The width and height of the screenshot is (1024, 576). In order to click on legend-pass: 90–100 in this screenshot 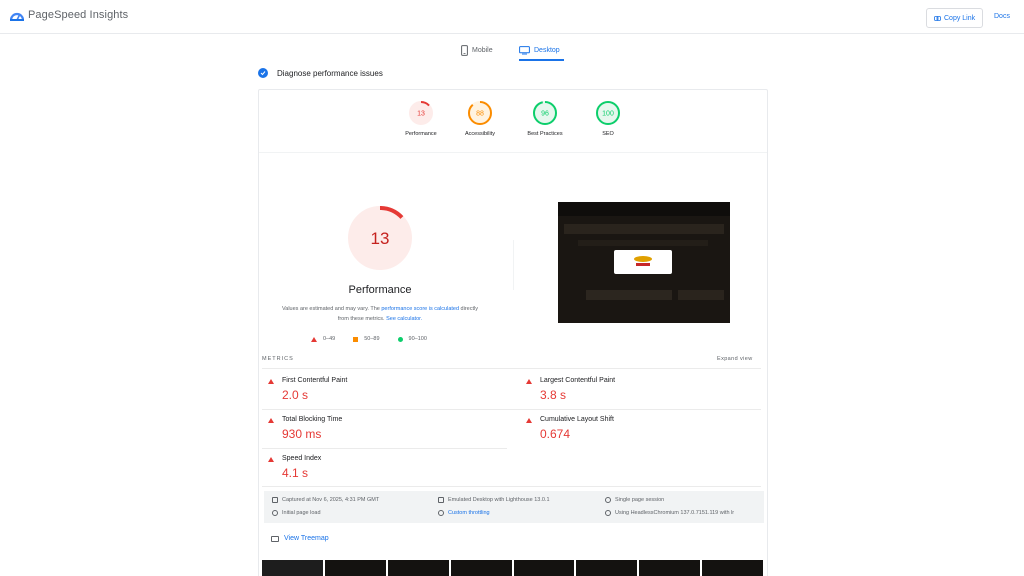, I will do `click(412, 339)`.